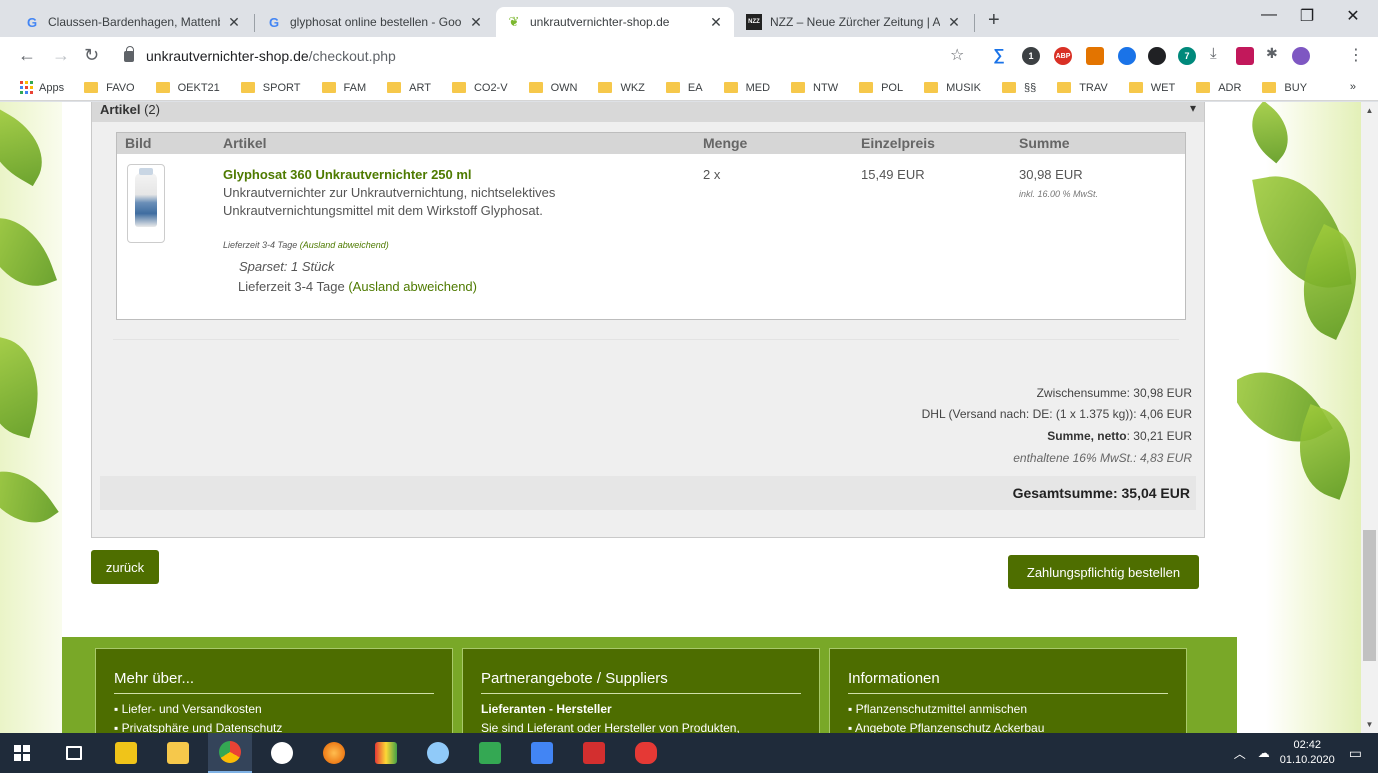 The image size is (1378, 773). What do you see at coordinates (274, 709) in the screenshot?
I see `footer-link-shipping-costs: Liefer- und Versandkosten` at bounding box center [274, 709].